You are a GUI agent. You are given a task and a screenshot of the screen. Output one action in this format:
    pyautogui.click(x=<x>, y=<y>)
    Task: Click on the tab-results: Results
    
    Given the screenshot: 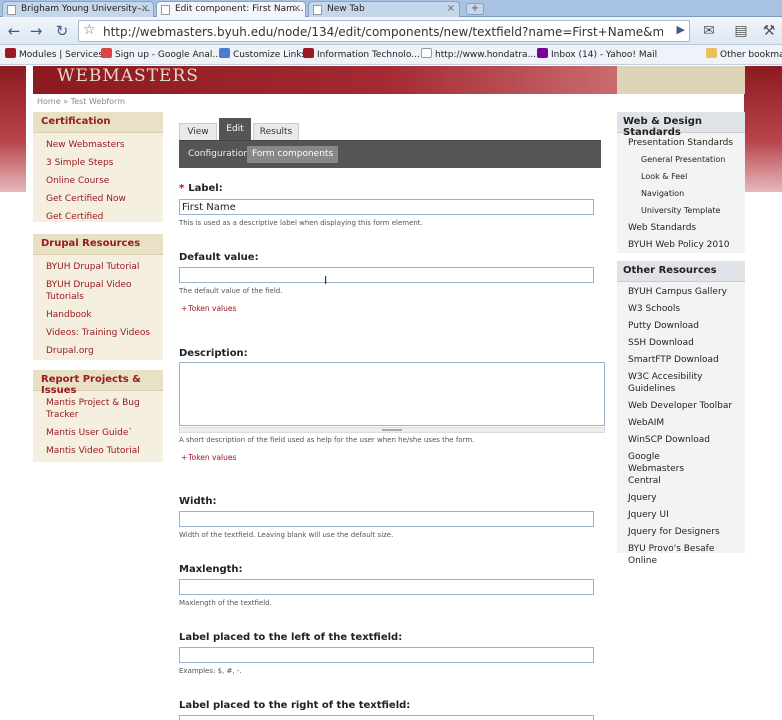 What is the action you would take?
    pyautogui.click(x=276, y=132)
    